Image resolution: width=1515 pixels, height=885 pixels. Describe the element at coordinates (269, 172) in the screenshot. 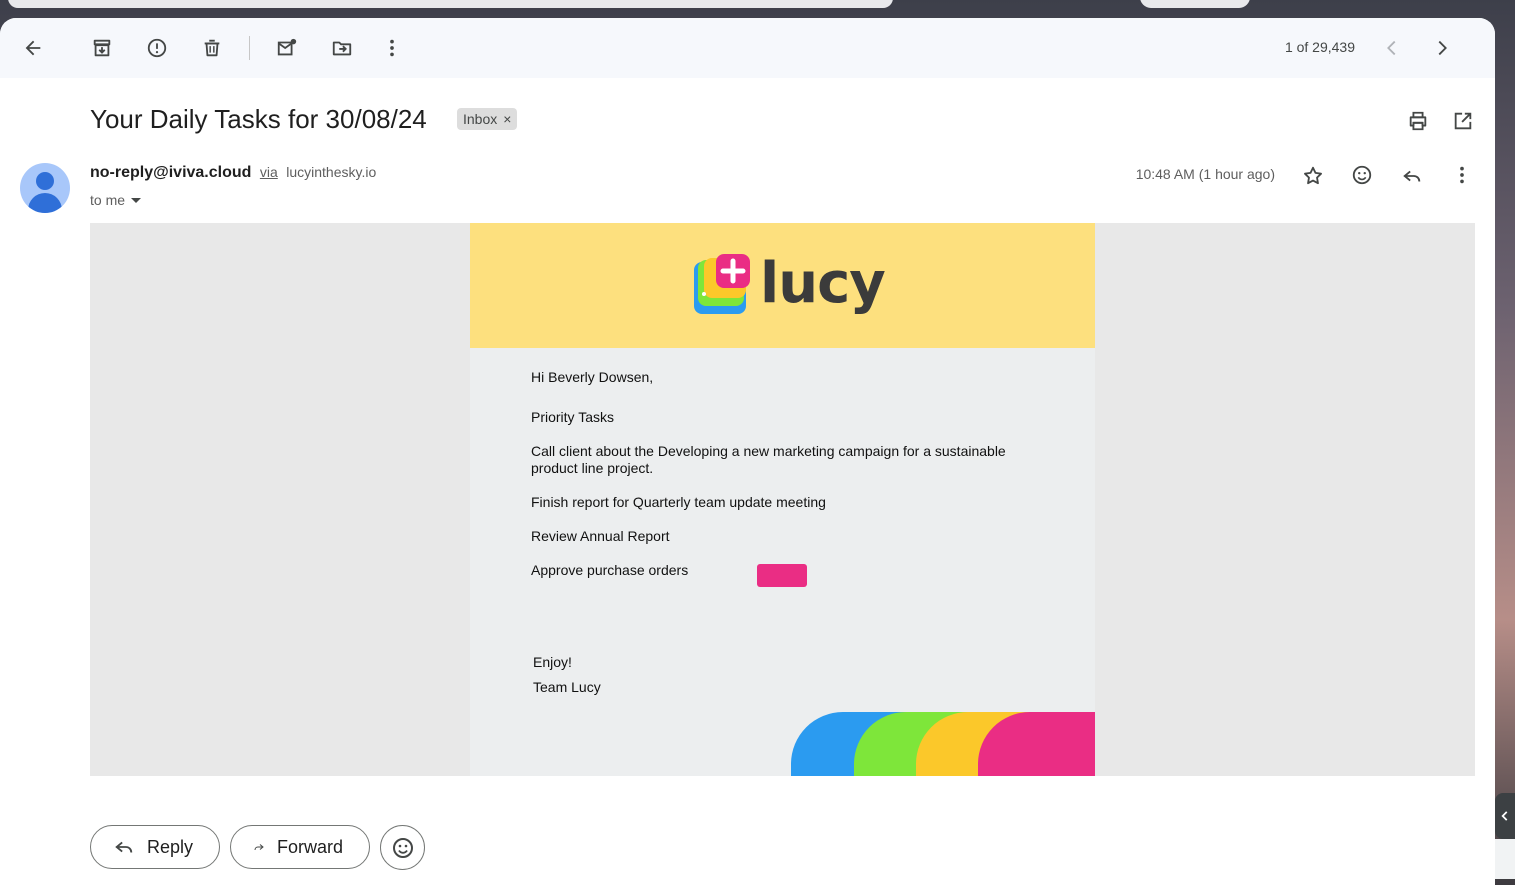

I see `via-link: via` at that location.